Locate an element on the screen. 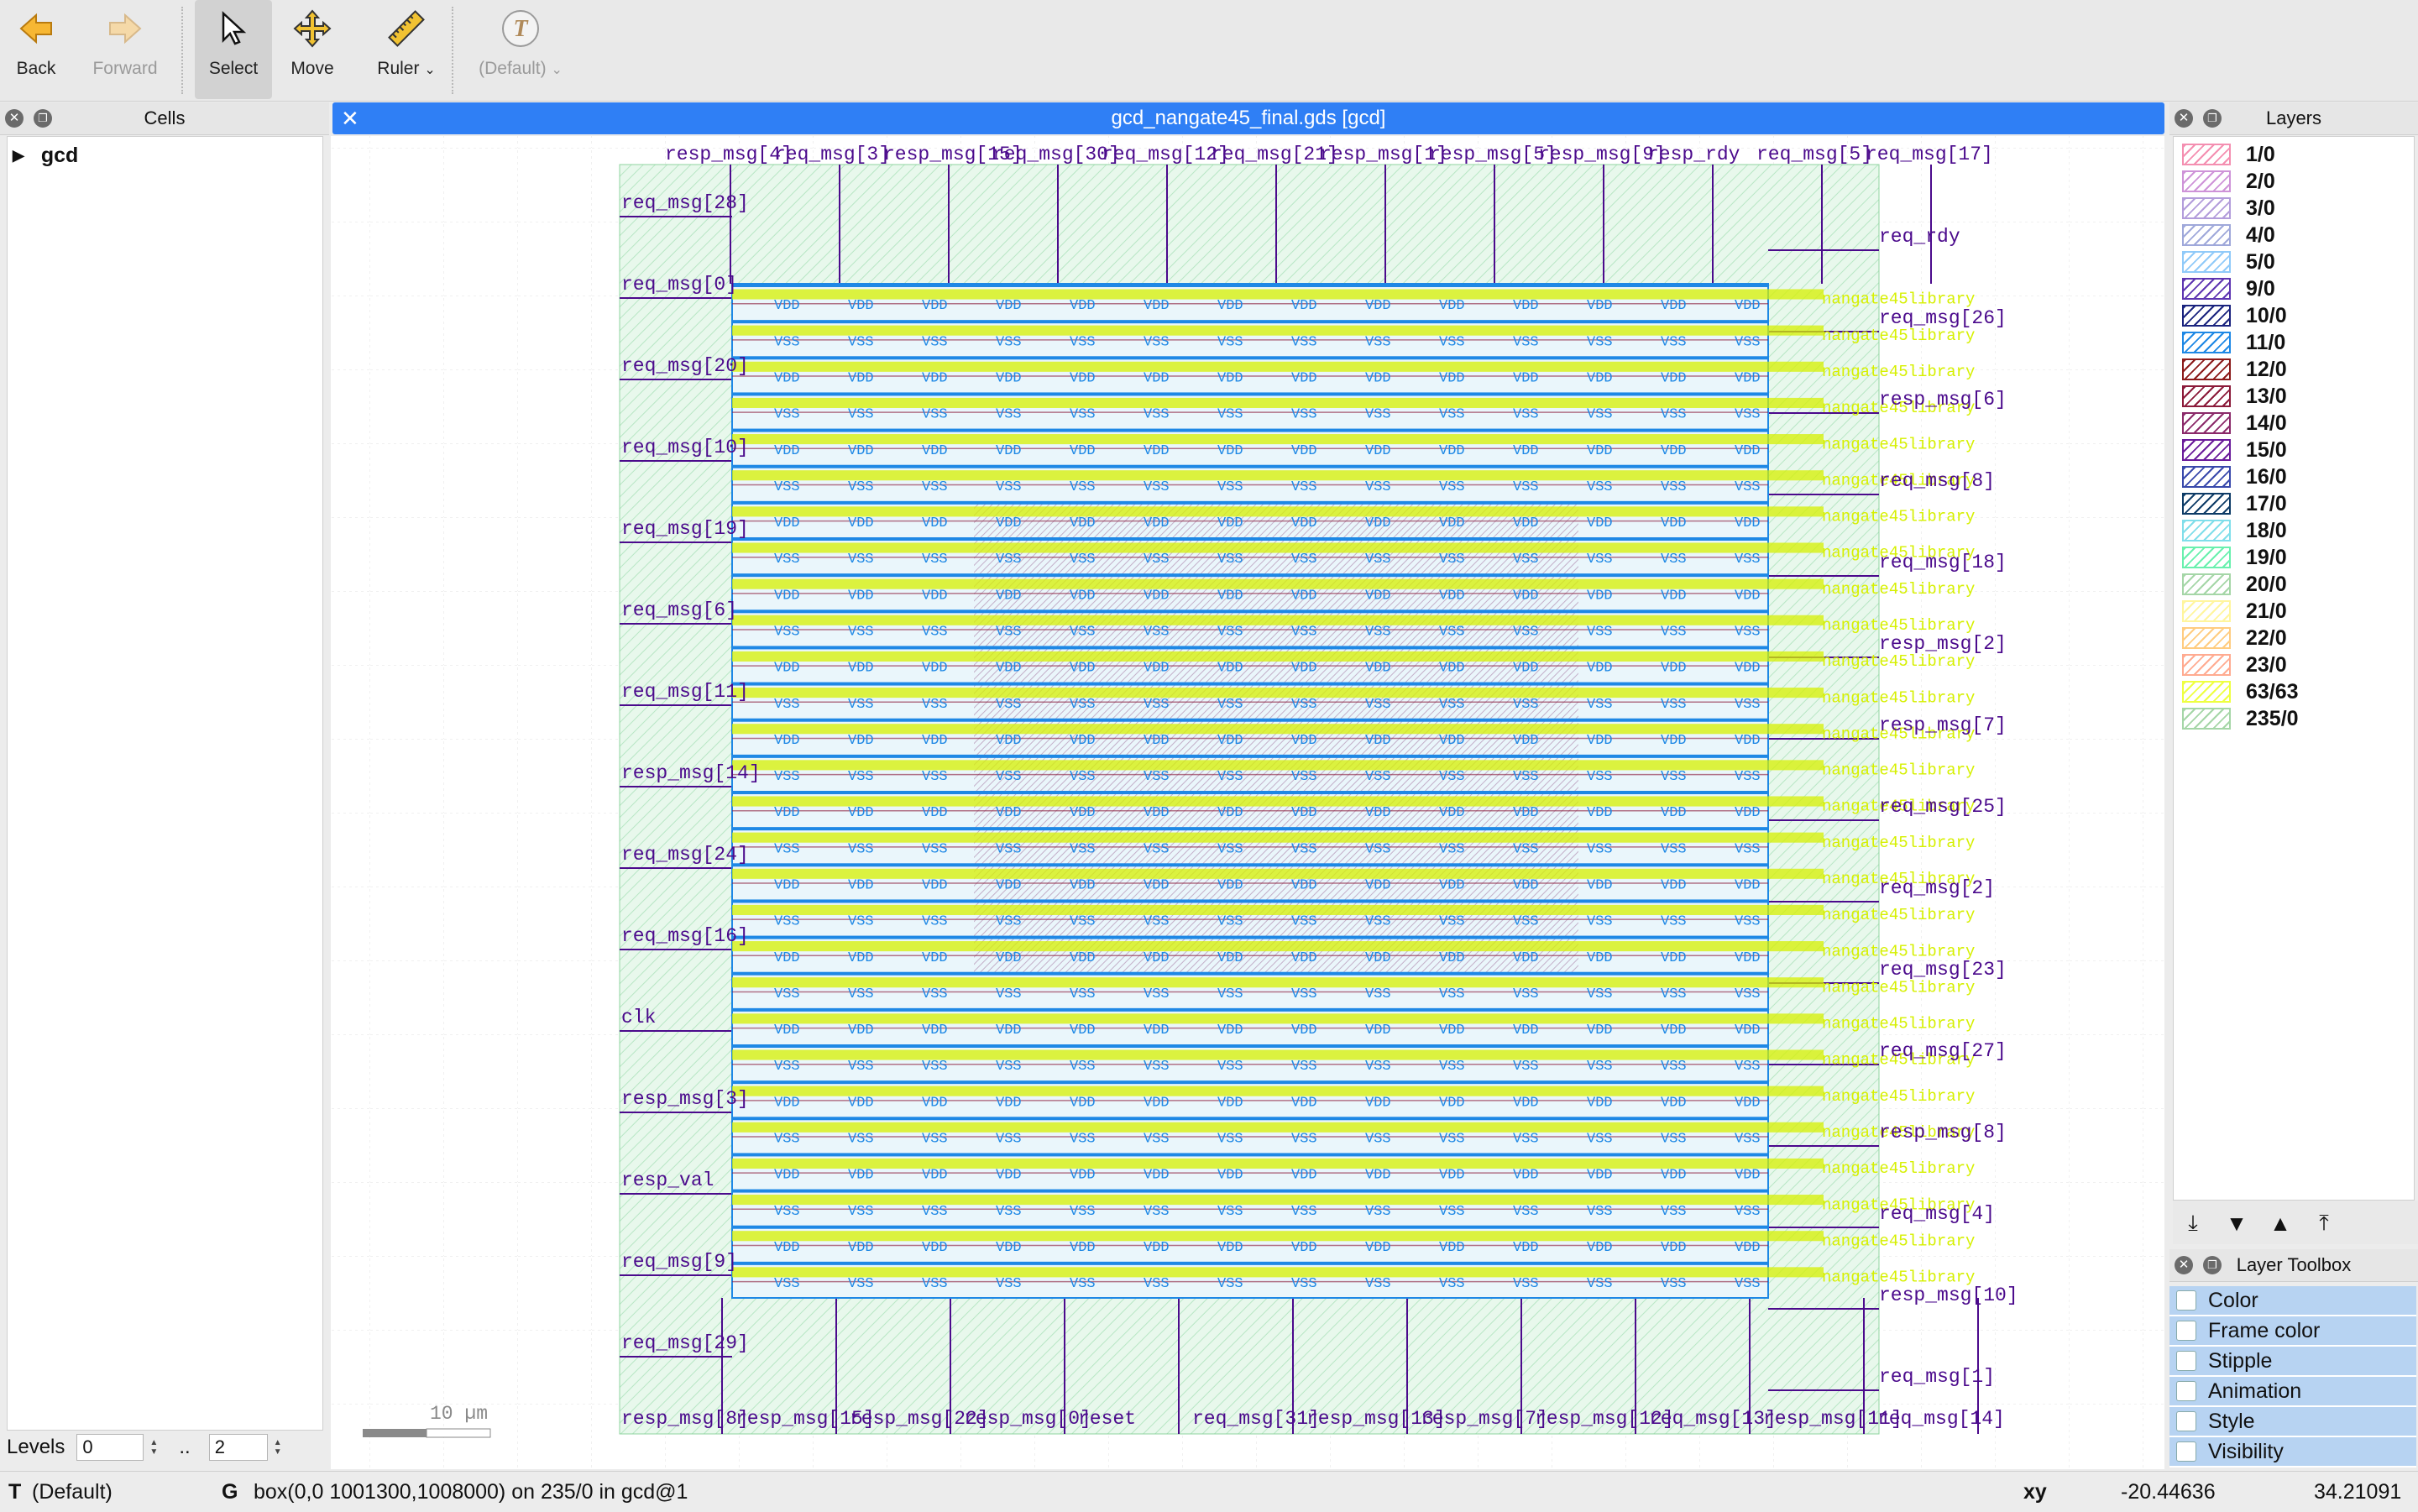  toolbox-item: Animation is located at coordinates (2292, 1392).